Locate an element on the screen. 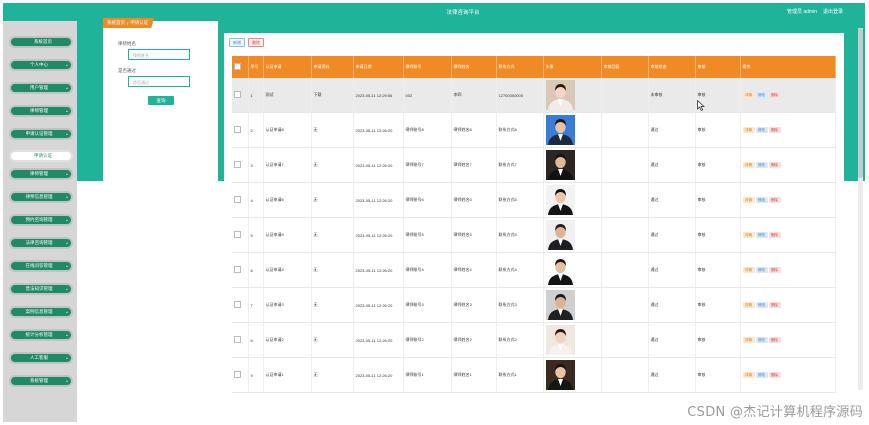 The height and width of the screenshot is (425, 869). sidebar-item-label: 预约咨询管理 is located at coordinates (39, 219).